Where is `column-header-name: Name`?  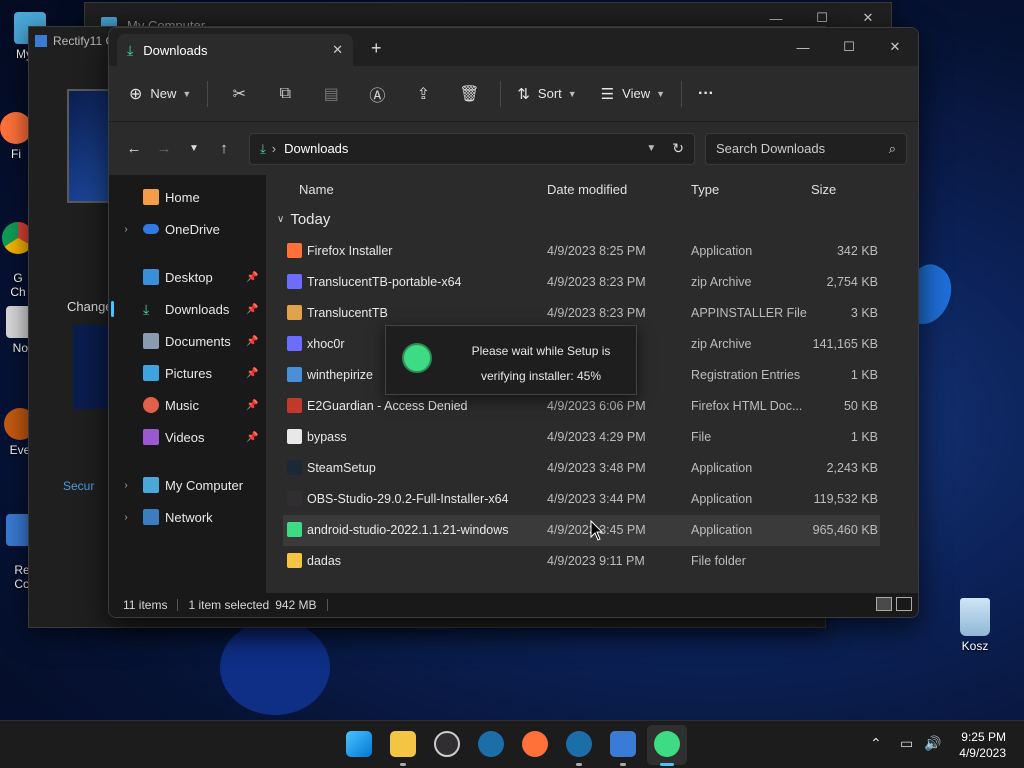
column-header-name: Name is located at coordinates (316, 189).